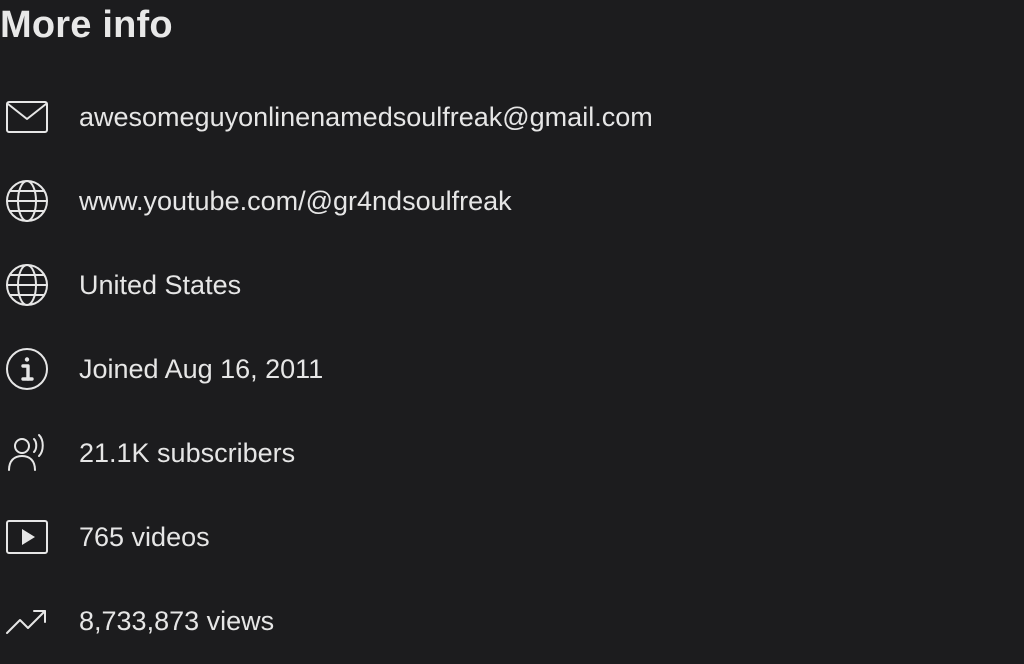 The image size is (1024, 664). What do you see at coordinates (295, 201) in the screenshot?
I see `channel-url-link: www.youtube.com/@gr4ndsoulfreak` at bounding box center [295, 201].